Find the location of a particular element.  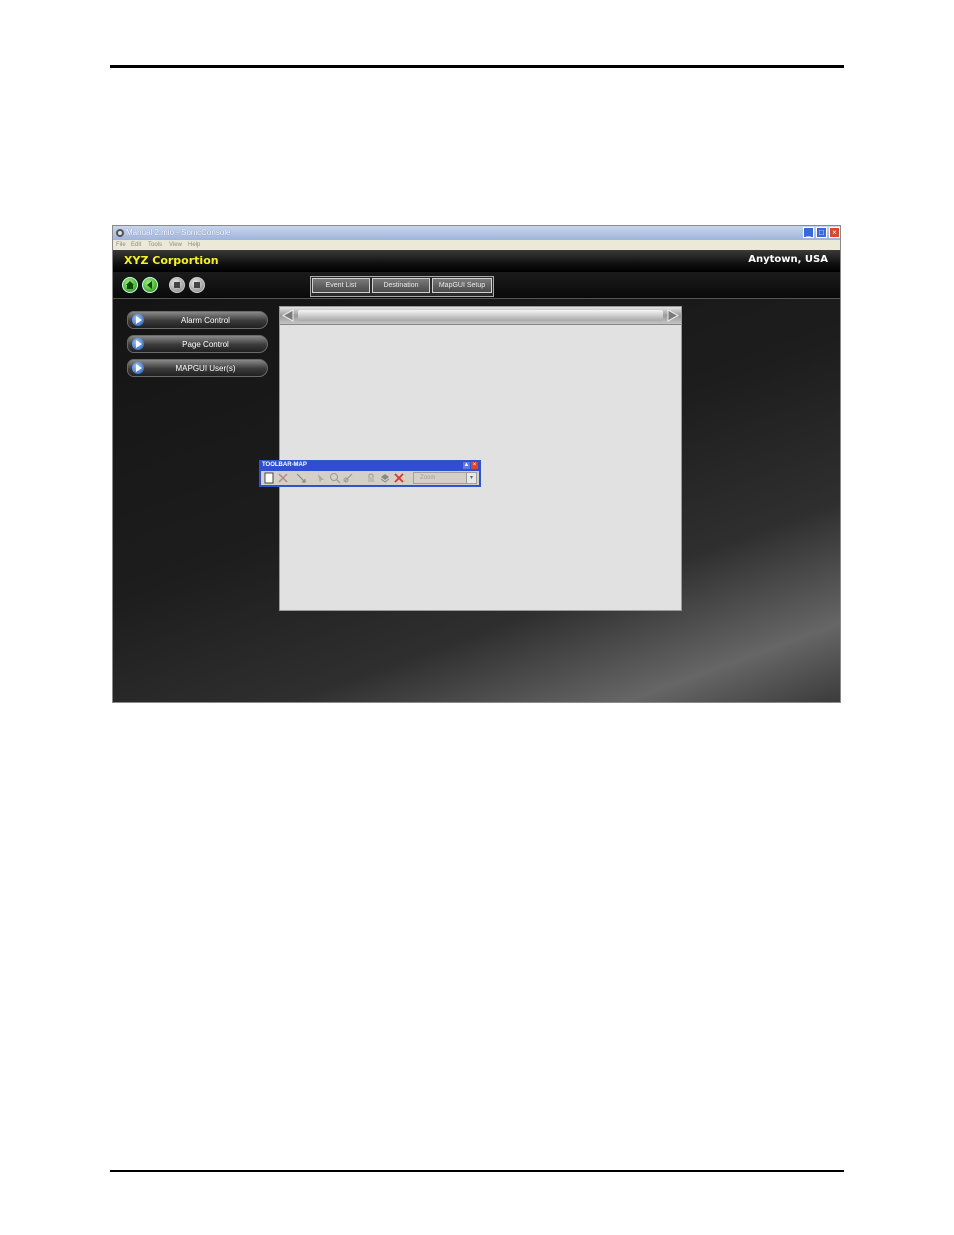

sidebar-item-label: Page Control is located at coordinates (205, 344).